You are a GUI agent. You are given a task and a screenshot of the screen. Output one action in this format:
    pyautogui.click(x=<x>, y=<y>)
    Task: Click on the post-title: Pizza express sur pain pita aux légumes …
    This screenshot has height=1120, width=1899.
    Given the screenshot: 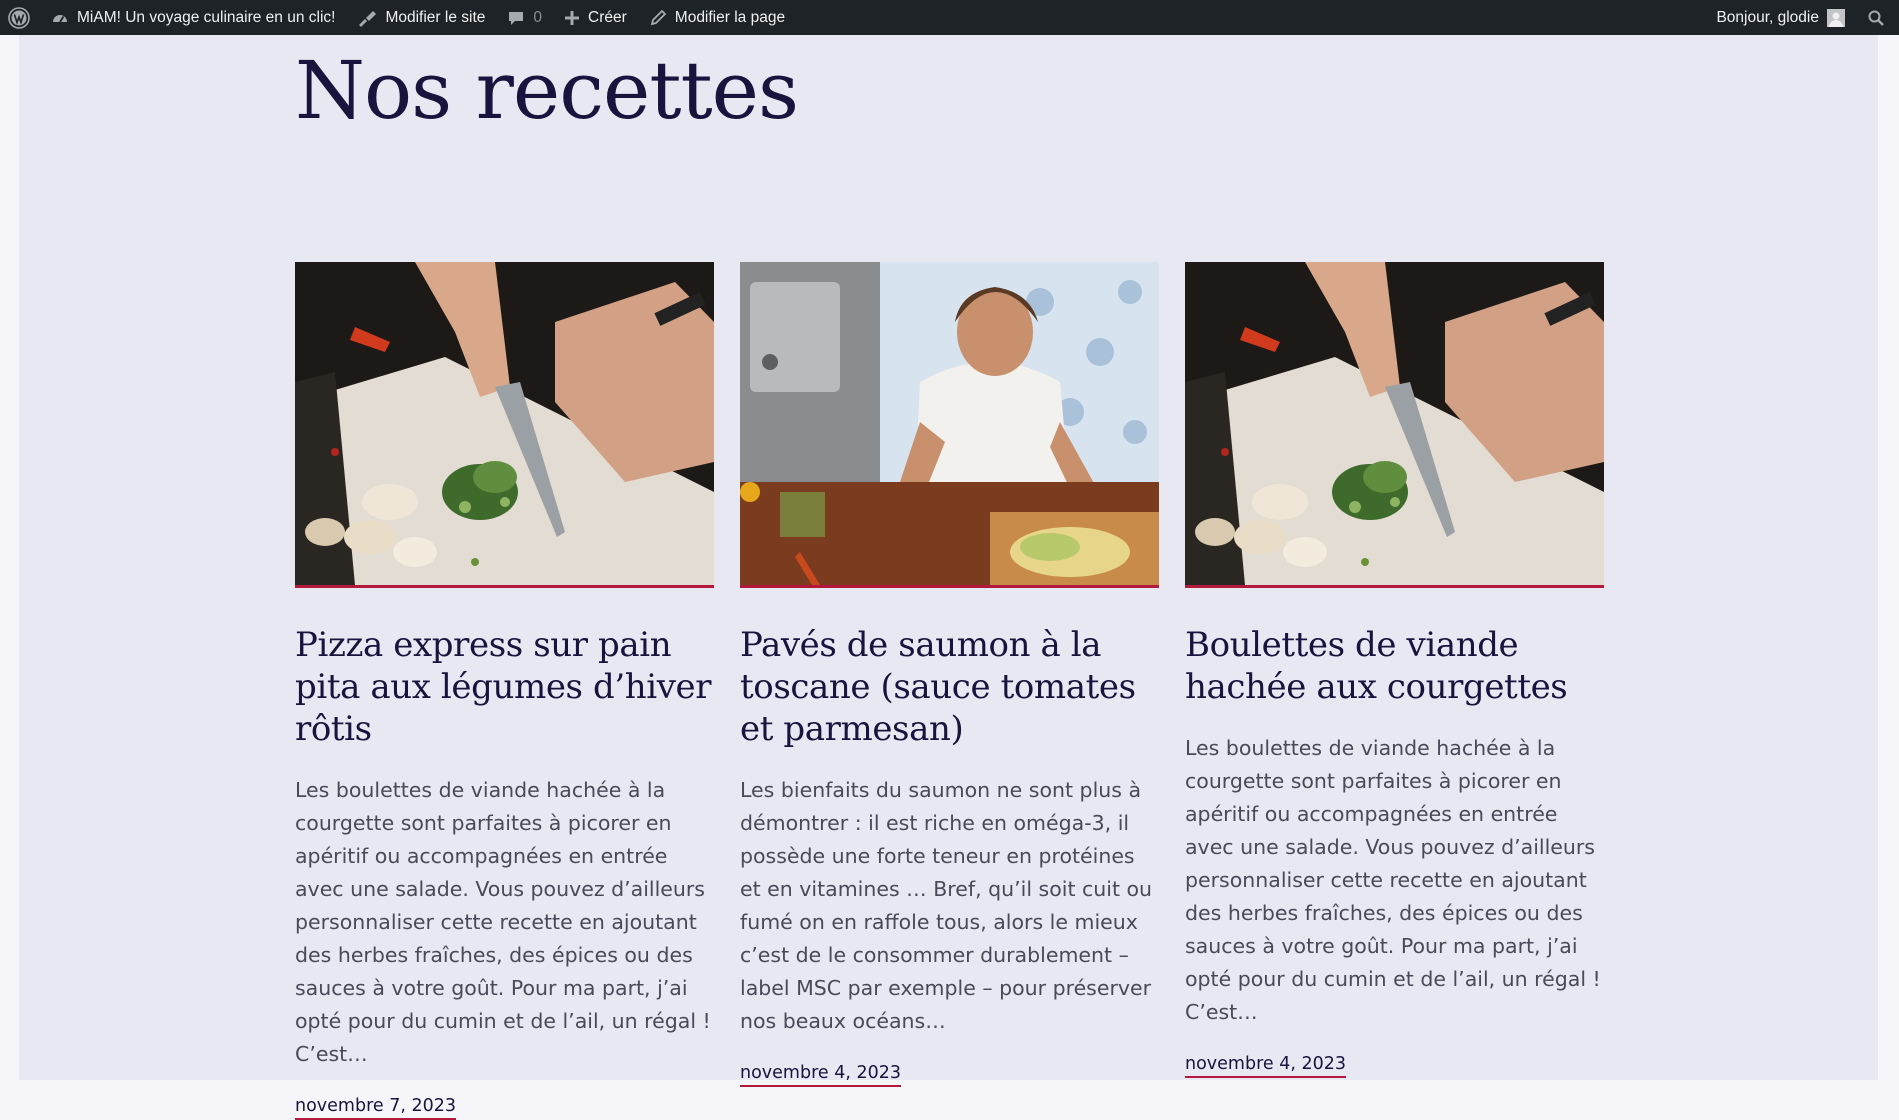 What is the action you would take?
    pyautogui.click(x=504, y=687)
    